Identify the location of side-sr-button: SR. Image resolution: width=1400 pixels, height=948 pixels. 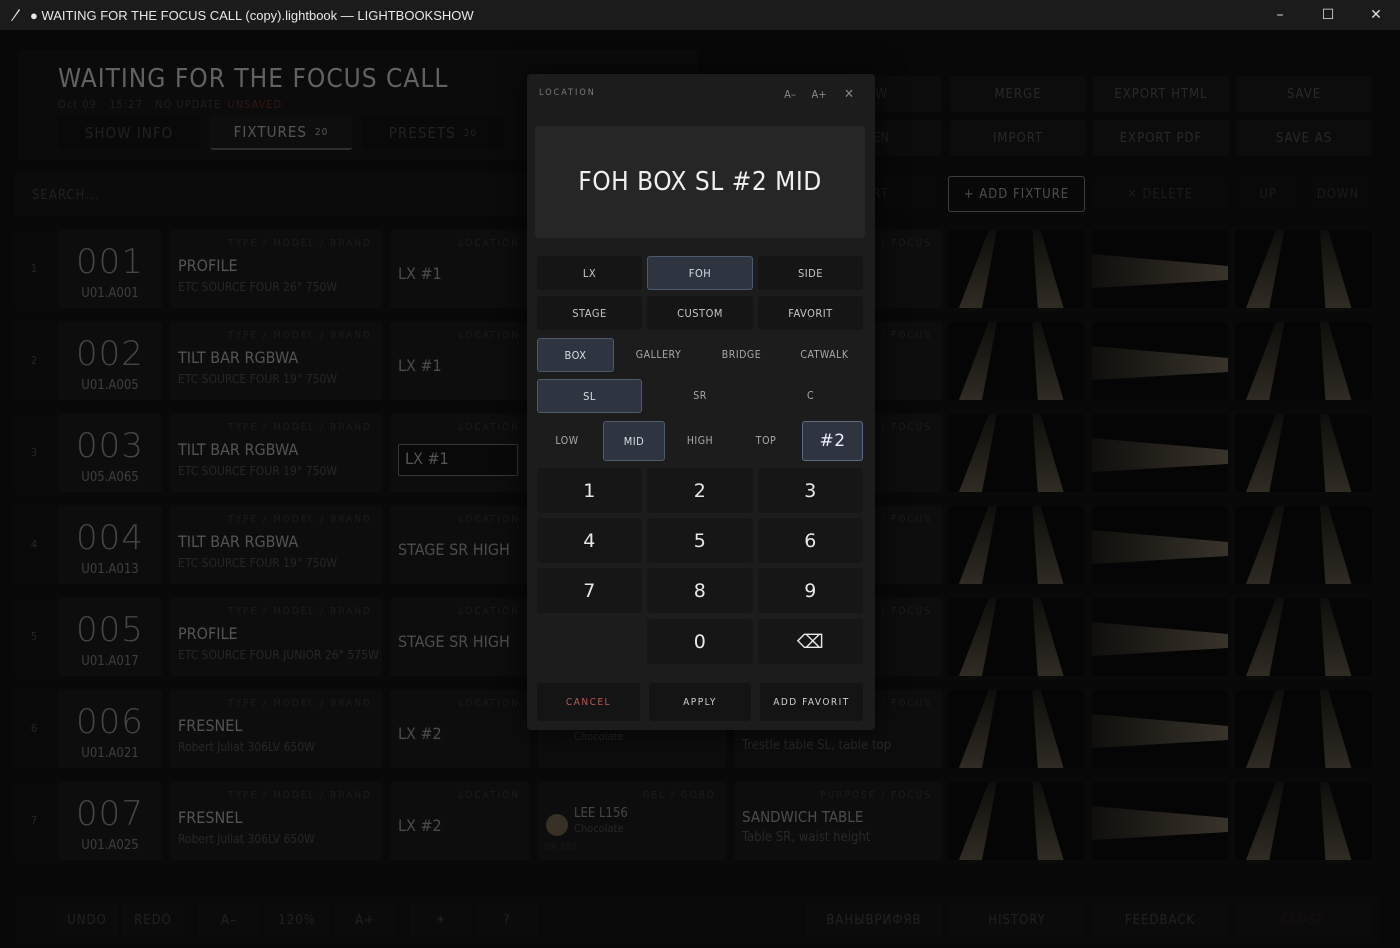
(700, 396).